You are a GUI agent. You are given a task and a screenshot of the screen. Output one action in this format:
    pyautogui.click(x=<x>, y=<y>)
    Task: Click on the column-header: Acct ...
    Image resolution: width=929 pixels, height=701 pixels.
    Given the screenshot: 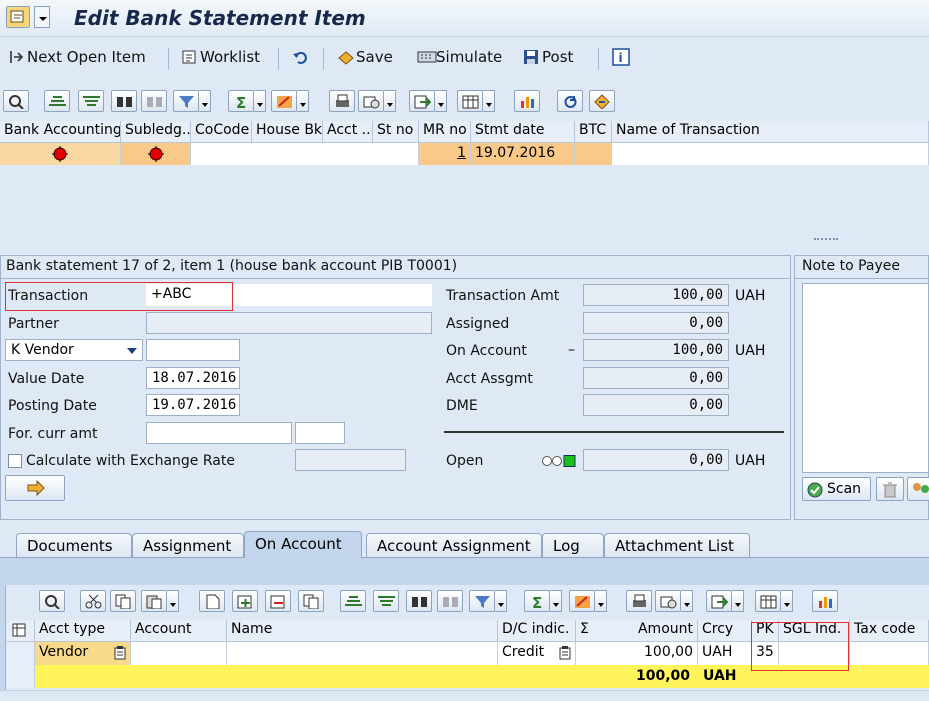 What is the action you would take?
    pyautogui.click(x=348, y=132)
    